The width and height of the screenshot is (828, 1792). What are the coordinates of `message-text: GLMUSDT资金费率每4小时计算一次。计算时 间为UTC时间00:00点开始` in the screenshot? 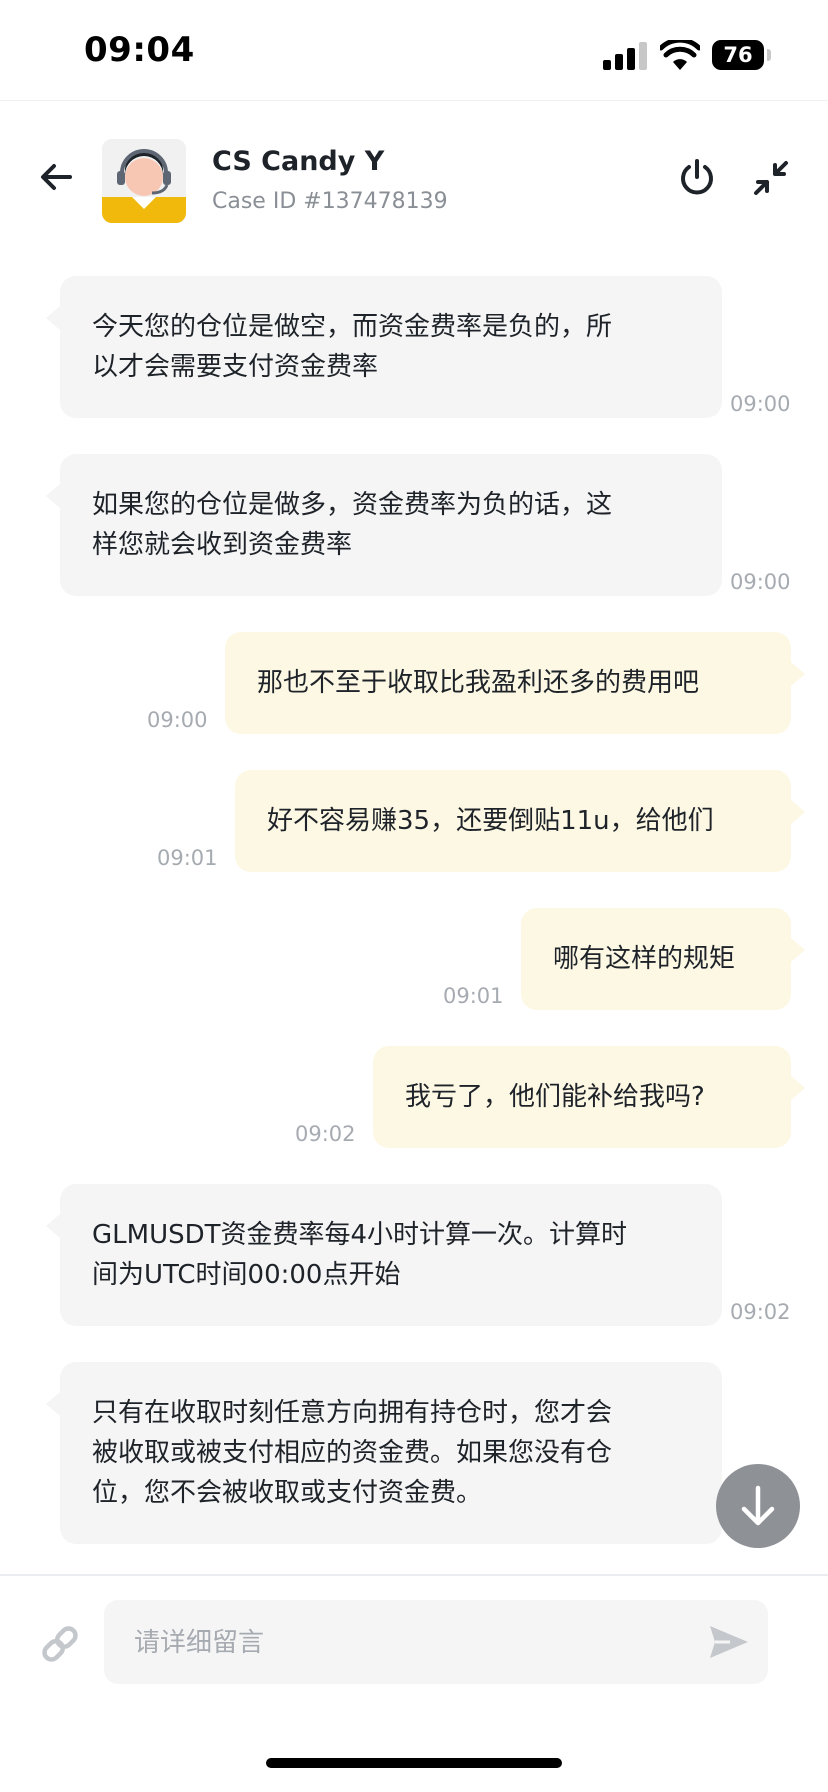 It's located at (360, 1255).